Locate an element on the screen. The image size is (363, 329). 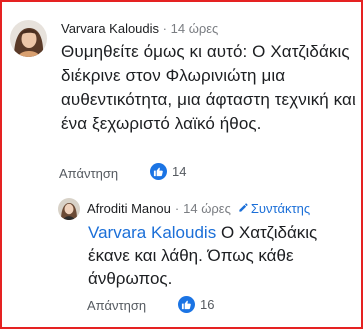
author-badge: Συντάκτης is located at coordinates (274, 208).